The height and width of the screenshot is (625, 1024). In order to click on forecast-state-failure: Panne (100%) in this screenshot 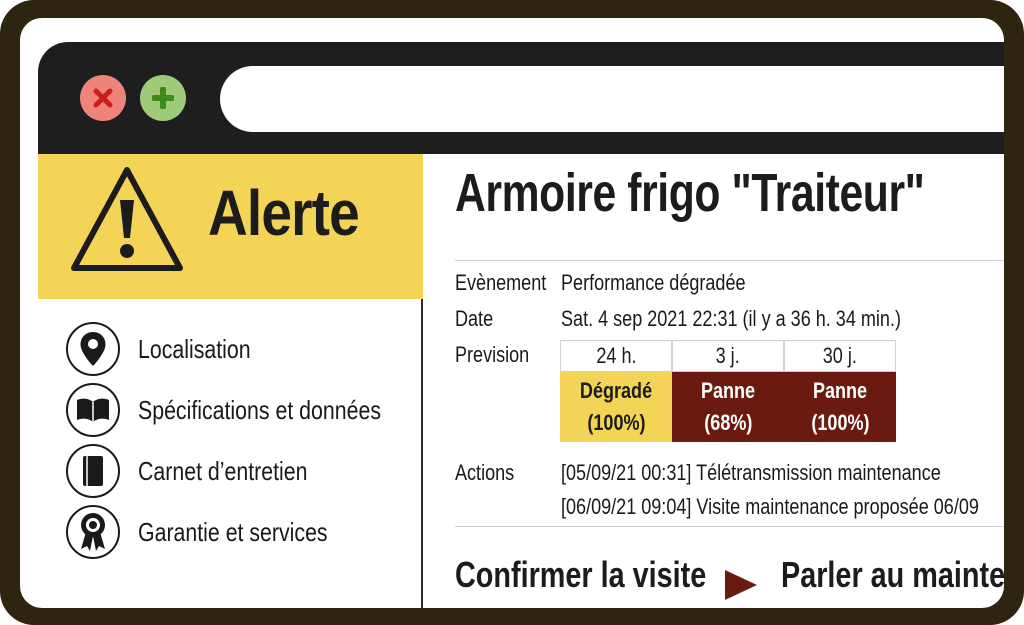, I will do `click(840, 407)`.